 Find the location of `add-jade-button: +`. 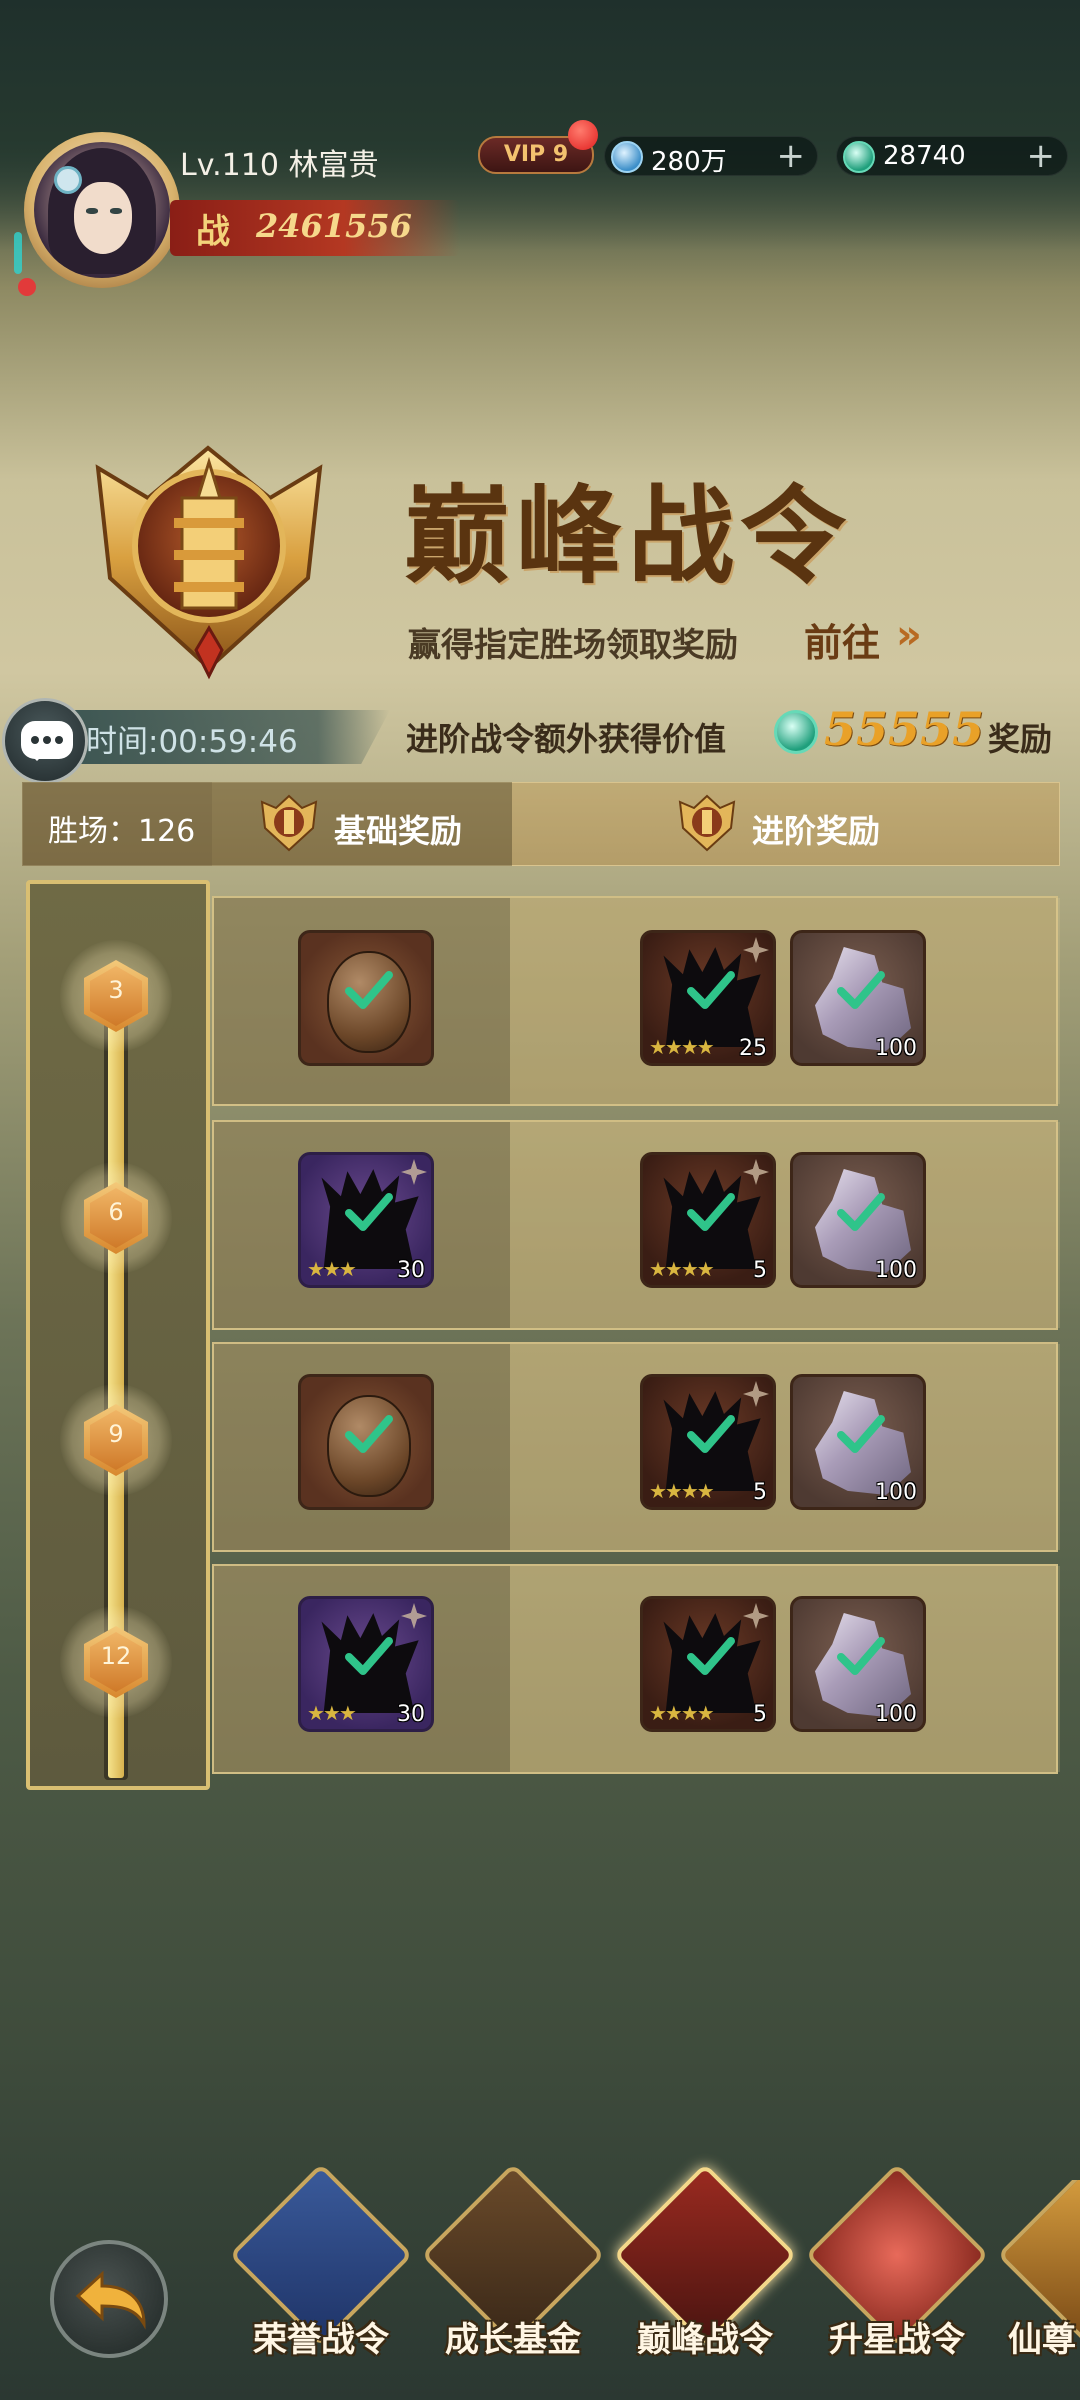

add-jade-button: + is located at coordinates (1041, 156).